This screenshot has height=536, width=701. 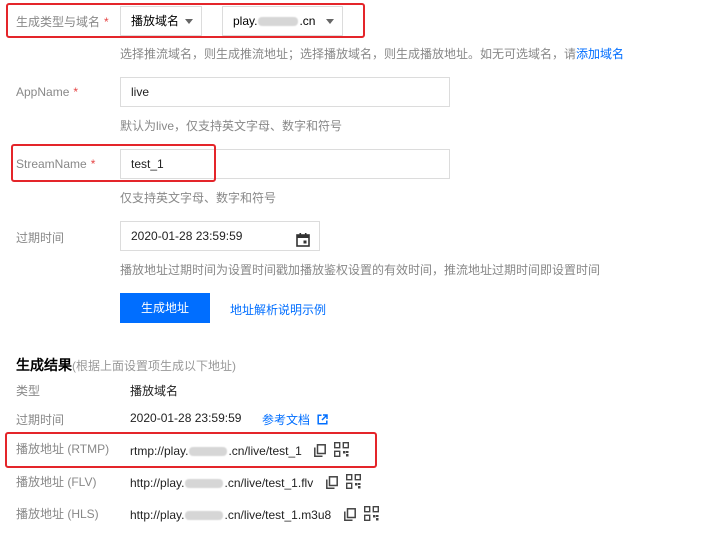 What do you see at coordinates (147, 164) in the screenshot?
I see `stream-name-value: test_1` at bounding box center [147, 164].